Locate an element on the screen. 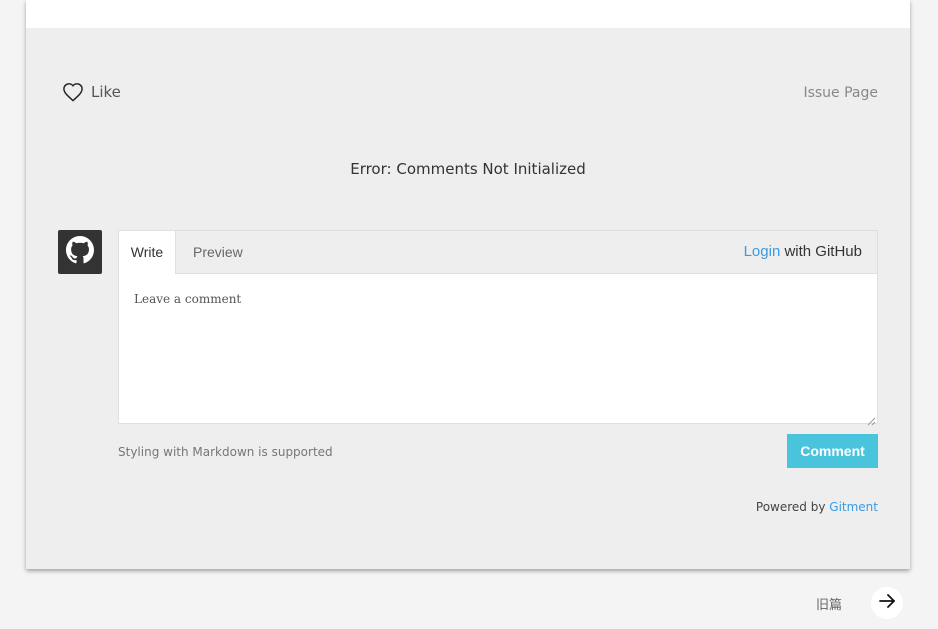 The image size is (938, 629). login-suffix: with GitHub is located at coordinates (821, 251).